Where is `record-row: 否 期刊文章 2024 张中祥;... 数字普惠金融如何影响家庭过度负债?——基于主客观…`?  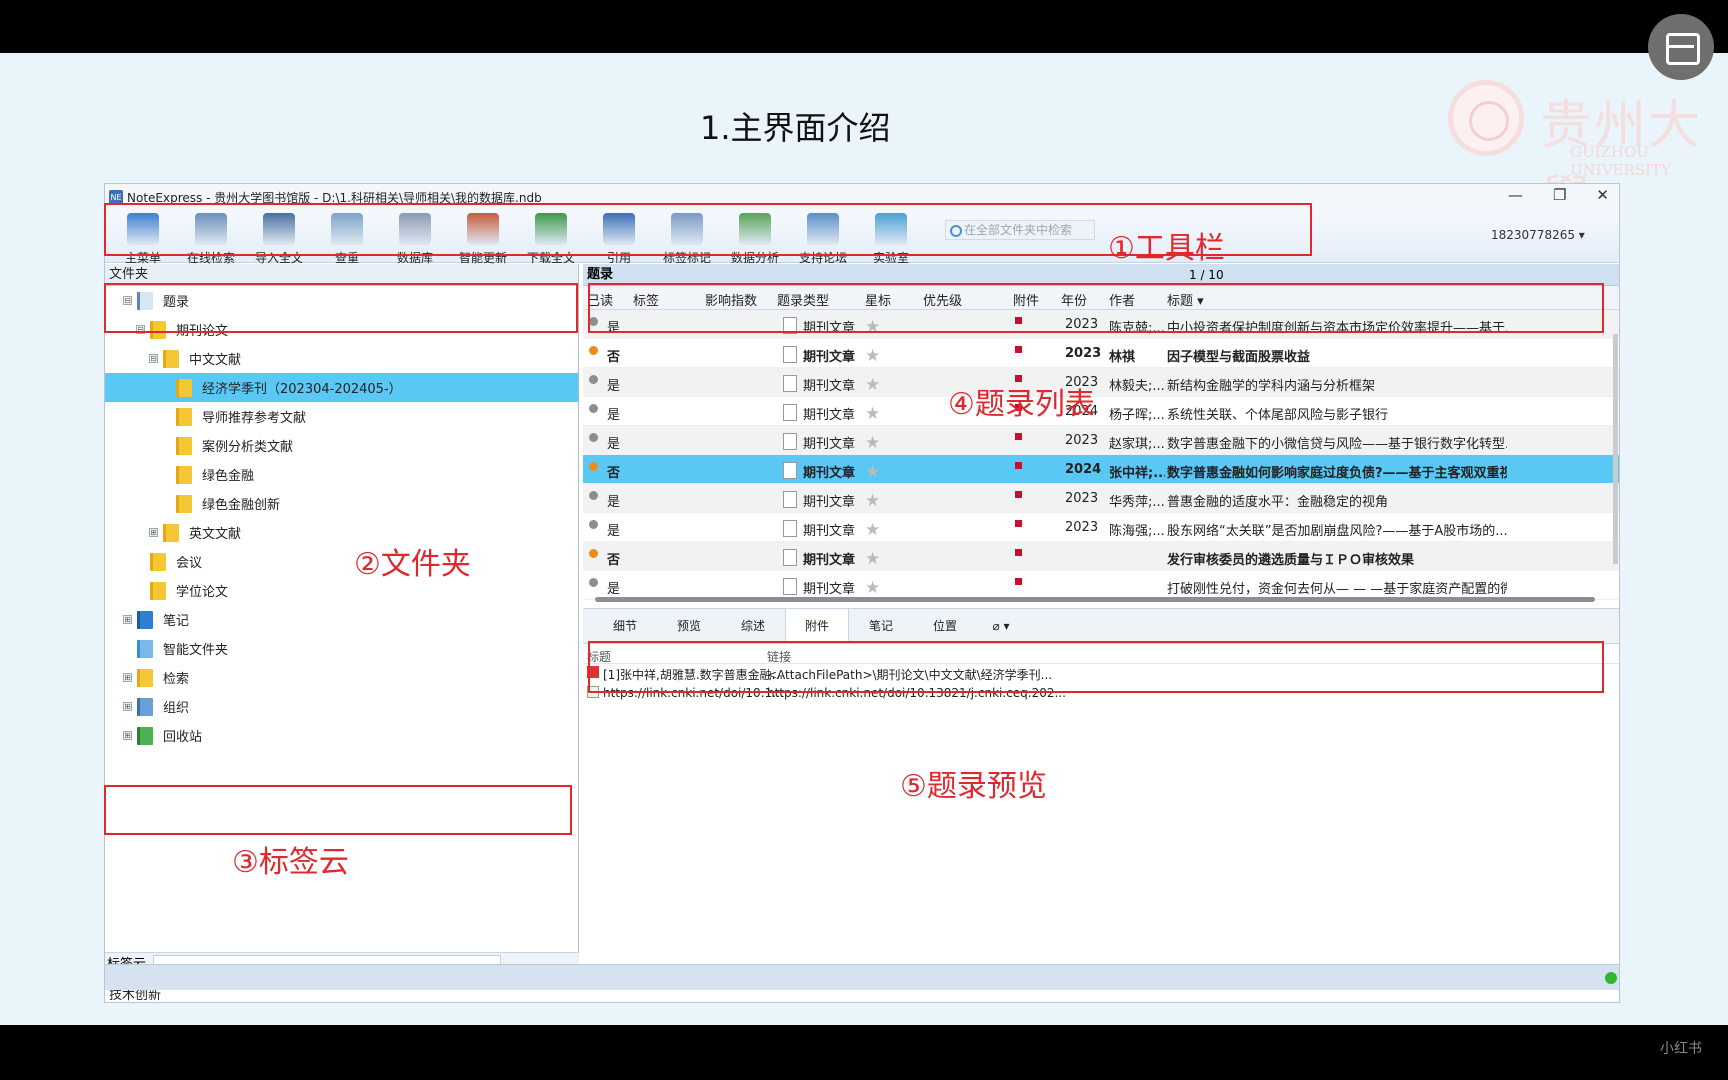 record-row: 否 期刊文章 2024 张中祥;... 数字普惠金融如何影响家庭过度负债?——基于主客观… is located at coordinates (1101, 469).